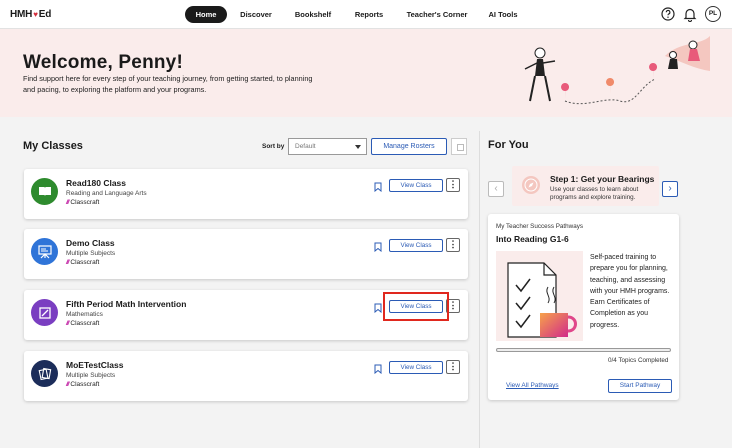  I want to click on highlight-box, so click(416, 306).